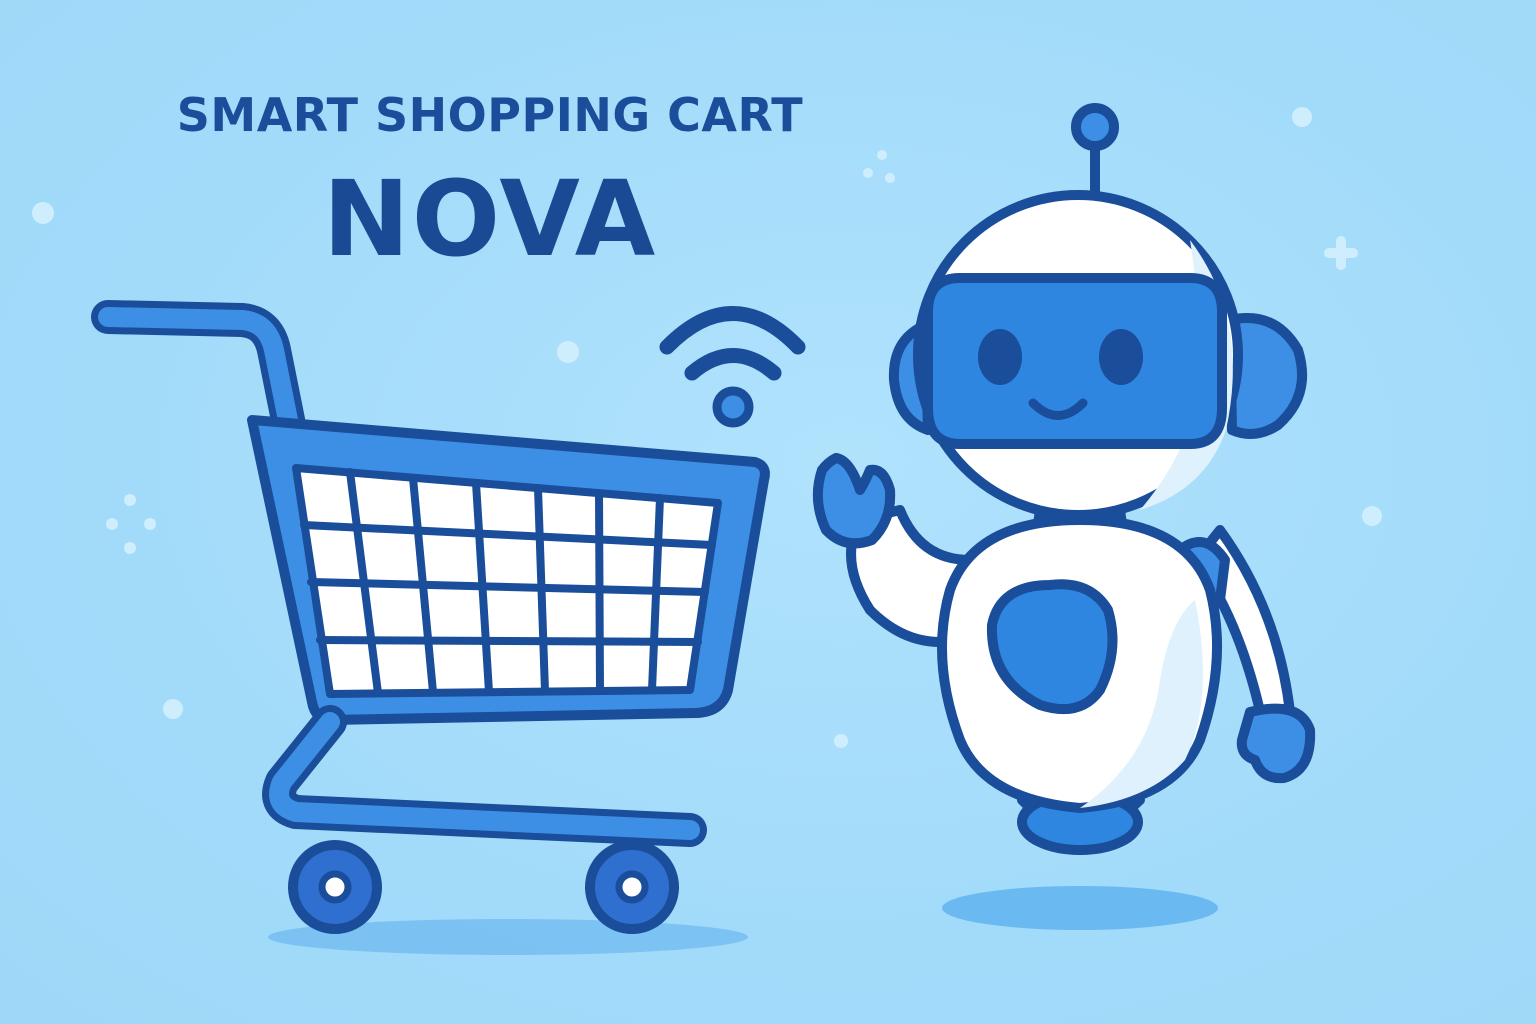 The width and height of the screenshot is (1536, 1024). I want to click on wifi-signal-icon, so click(732, 367).